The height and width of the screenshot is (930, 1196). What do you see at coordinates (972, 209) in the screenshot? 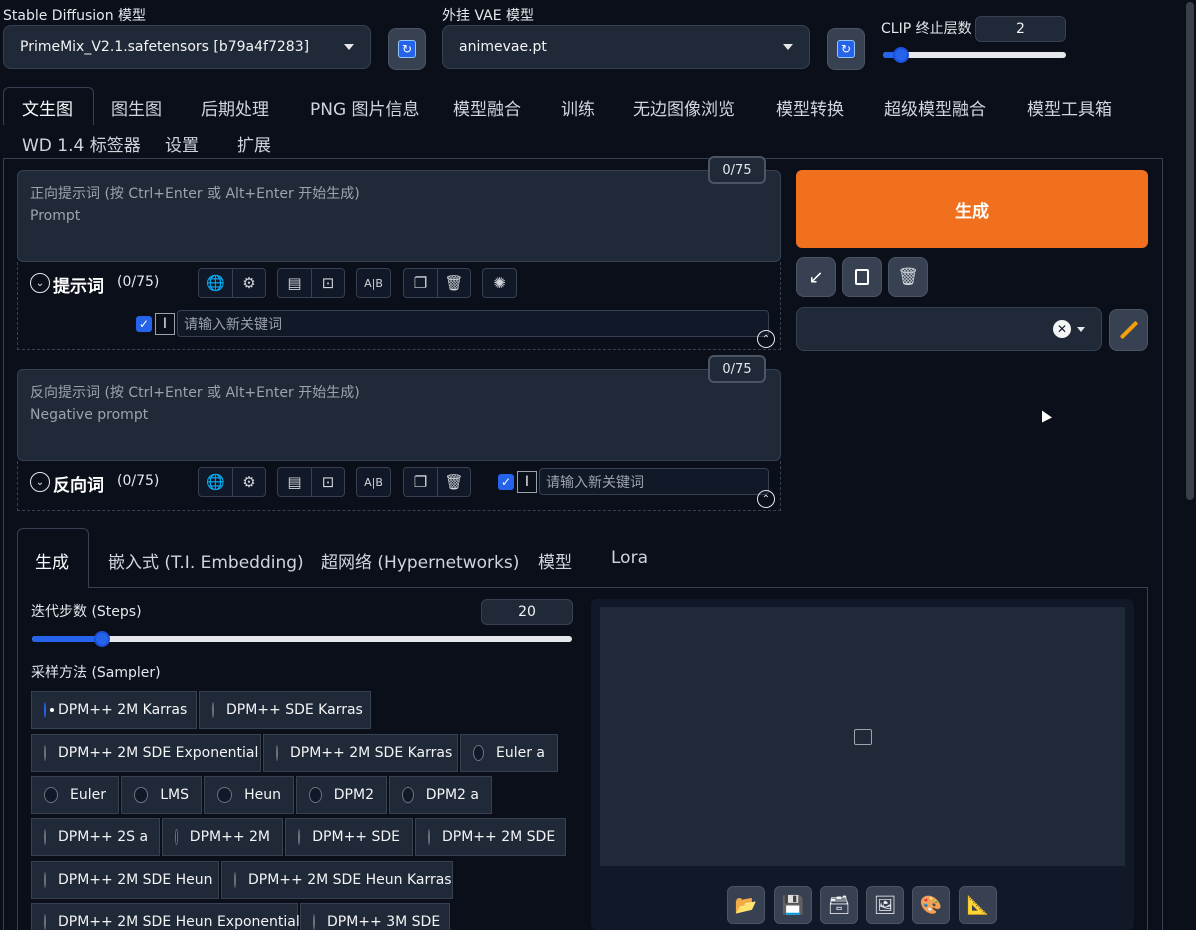
I see `generate-button: 生成` at bounding box center [972, 209].